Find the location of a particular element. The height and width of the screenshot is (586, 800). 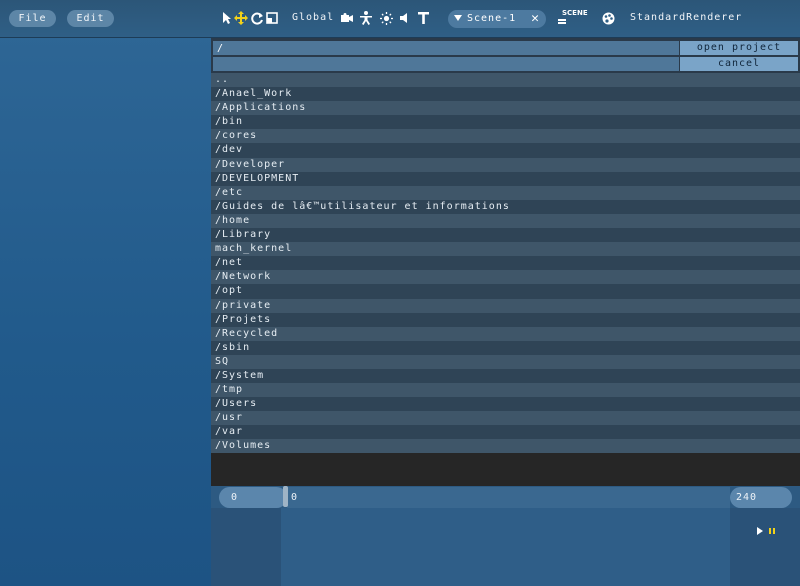

sound-icon is located at coordinates (404, 18).